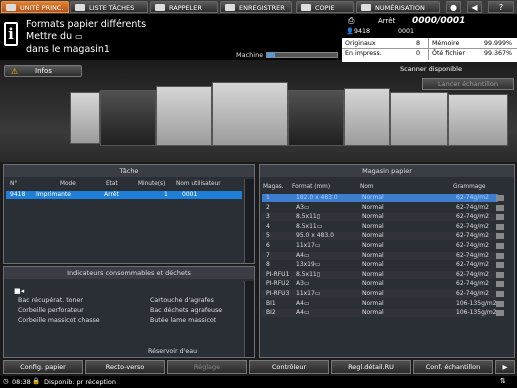 Image resolution: width=517 pixels, height=388 pixels. Describe the element at coordinates (418, 53) in the screenshot. I see `printing-value: 0` at that location.